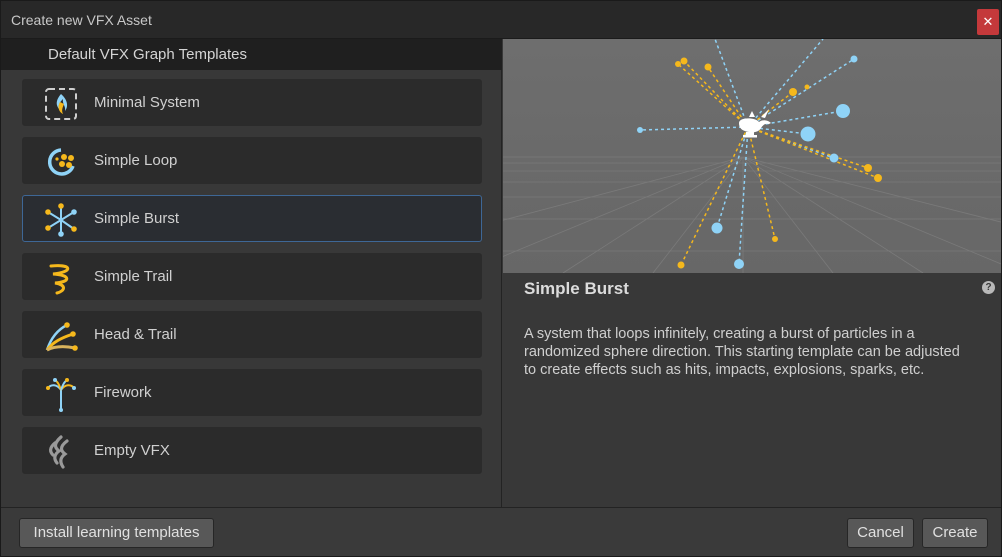  I want to click on template-detail-title: Simple Burst, so click(576, 288).